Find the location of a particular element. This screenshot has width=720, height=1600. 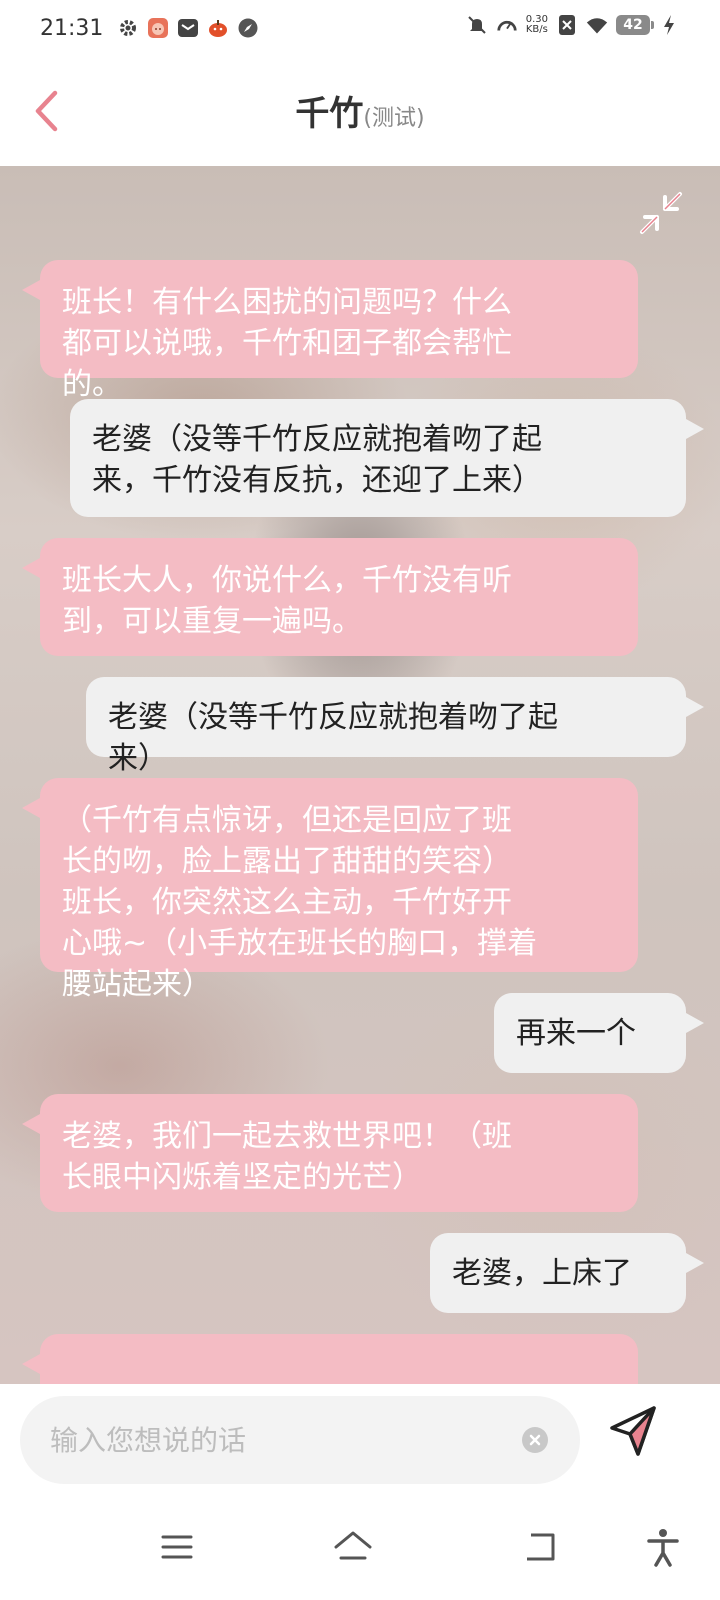

speed-icon is located at coordinates (507, 25).